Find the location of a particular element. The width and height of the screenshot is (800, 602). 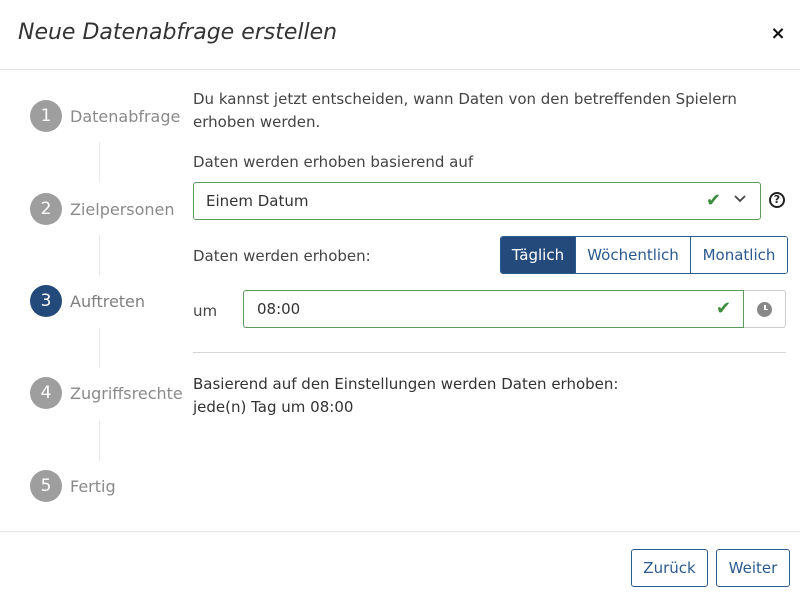

chevron-down-icon is located at coordinates (740, 200).